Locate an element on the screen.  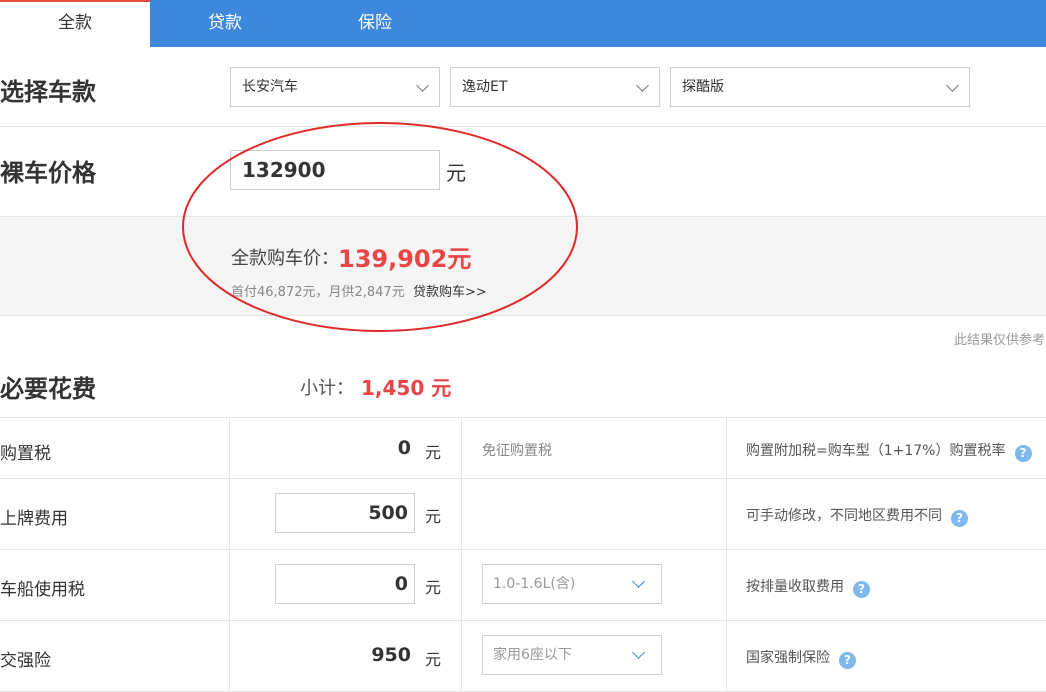
trim-select: 探酷版 is located at coordinates (820, 87).